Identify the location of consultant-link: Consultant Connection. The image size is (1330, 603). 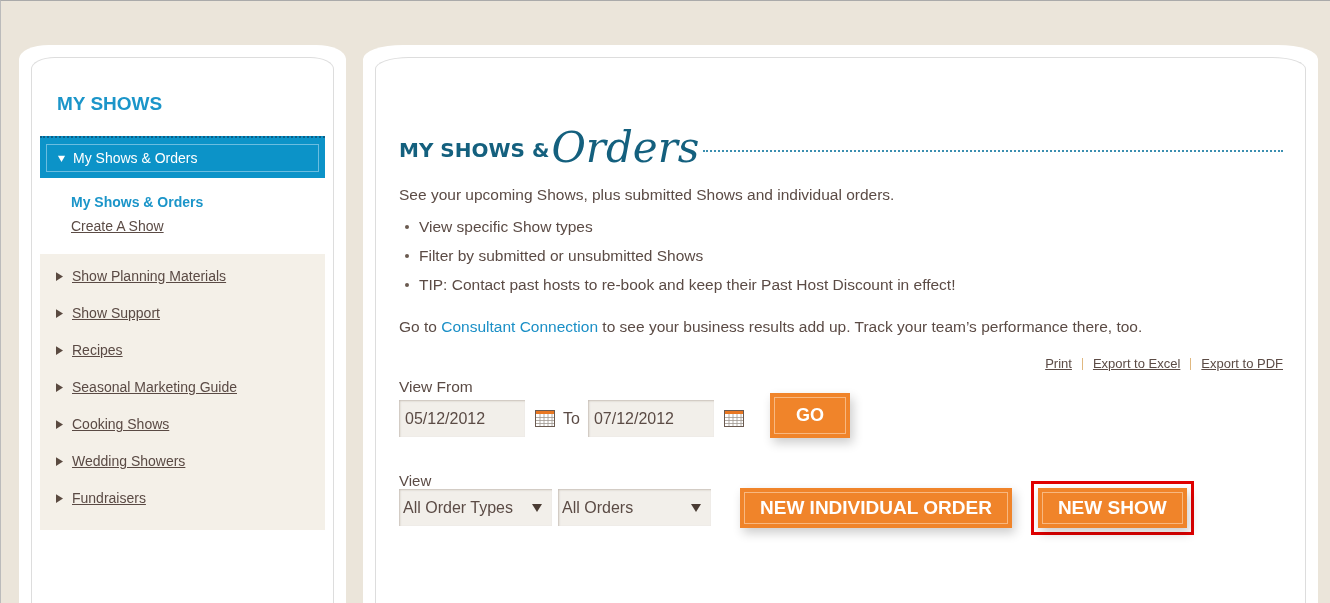
(520, 326).